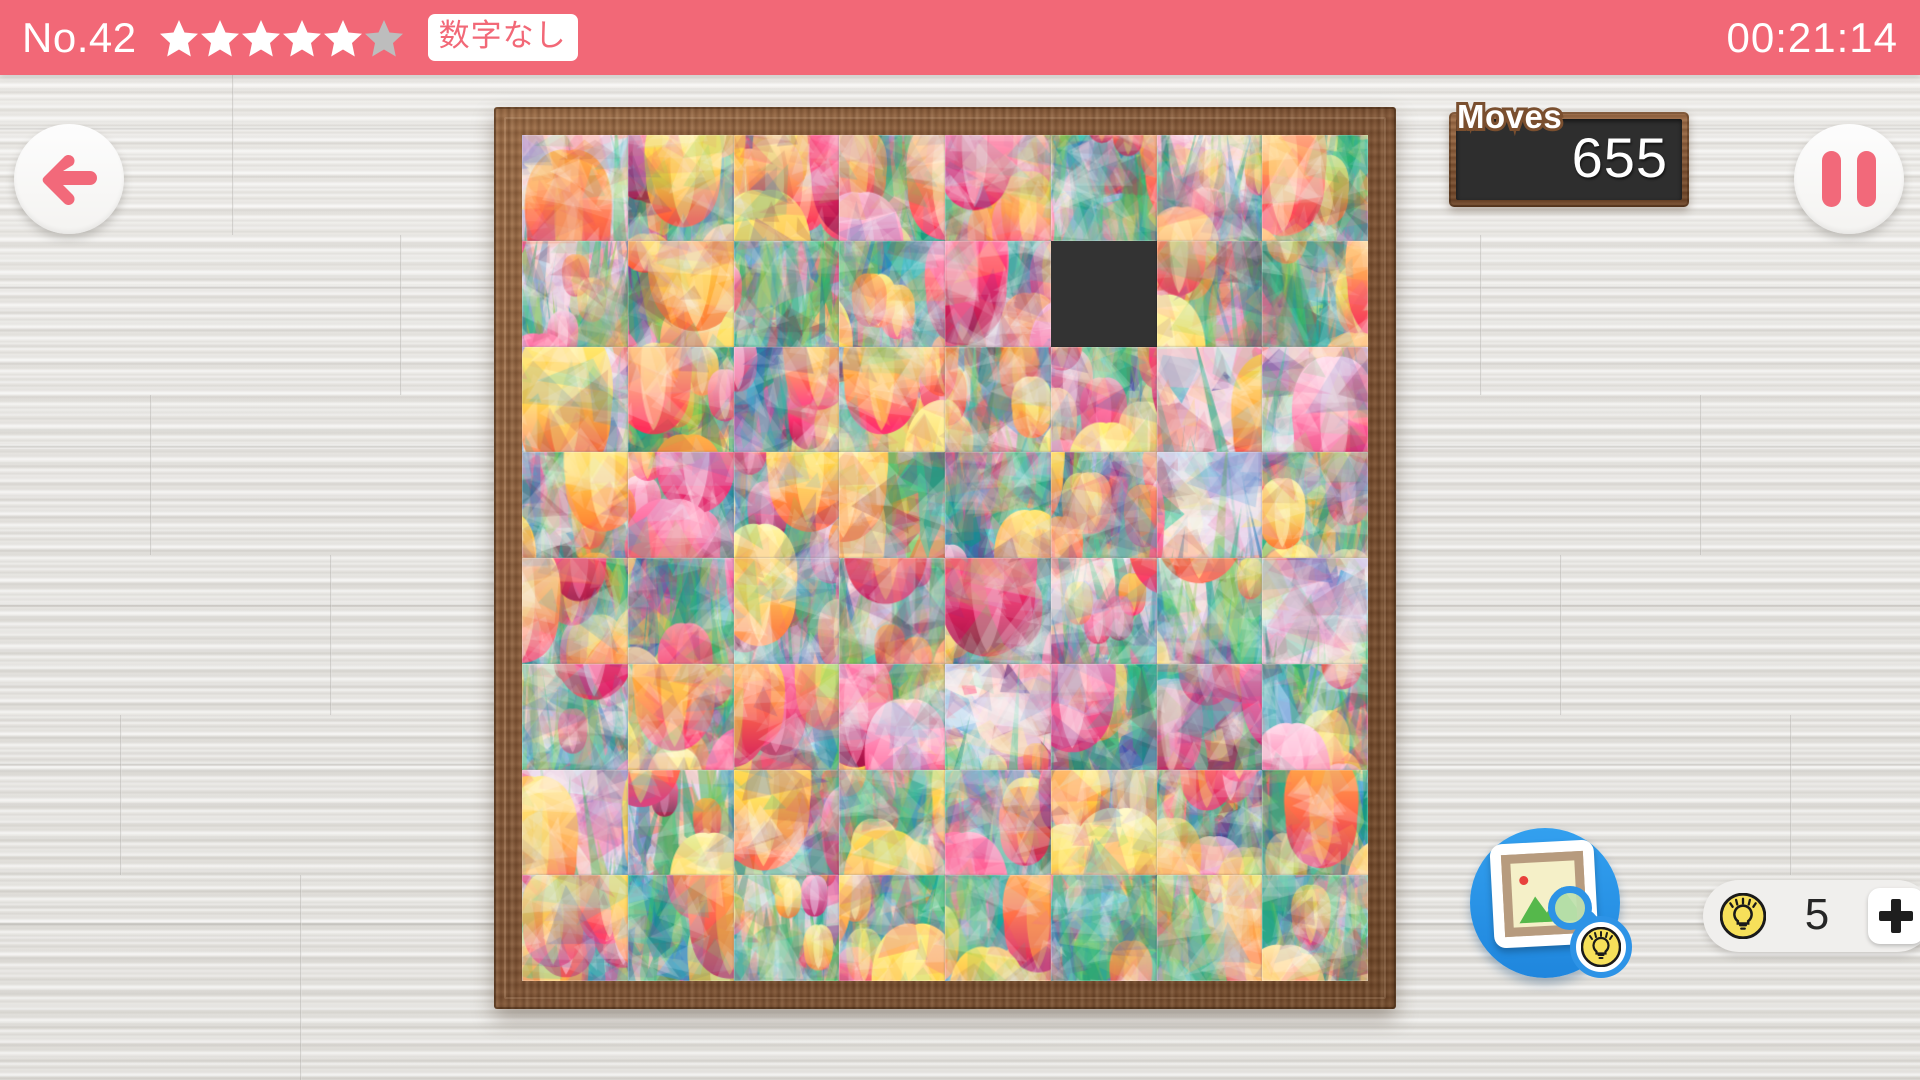  I want to click on pause-icon, so click(1849, 179).